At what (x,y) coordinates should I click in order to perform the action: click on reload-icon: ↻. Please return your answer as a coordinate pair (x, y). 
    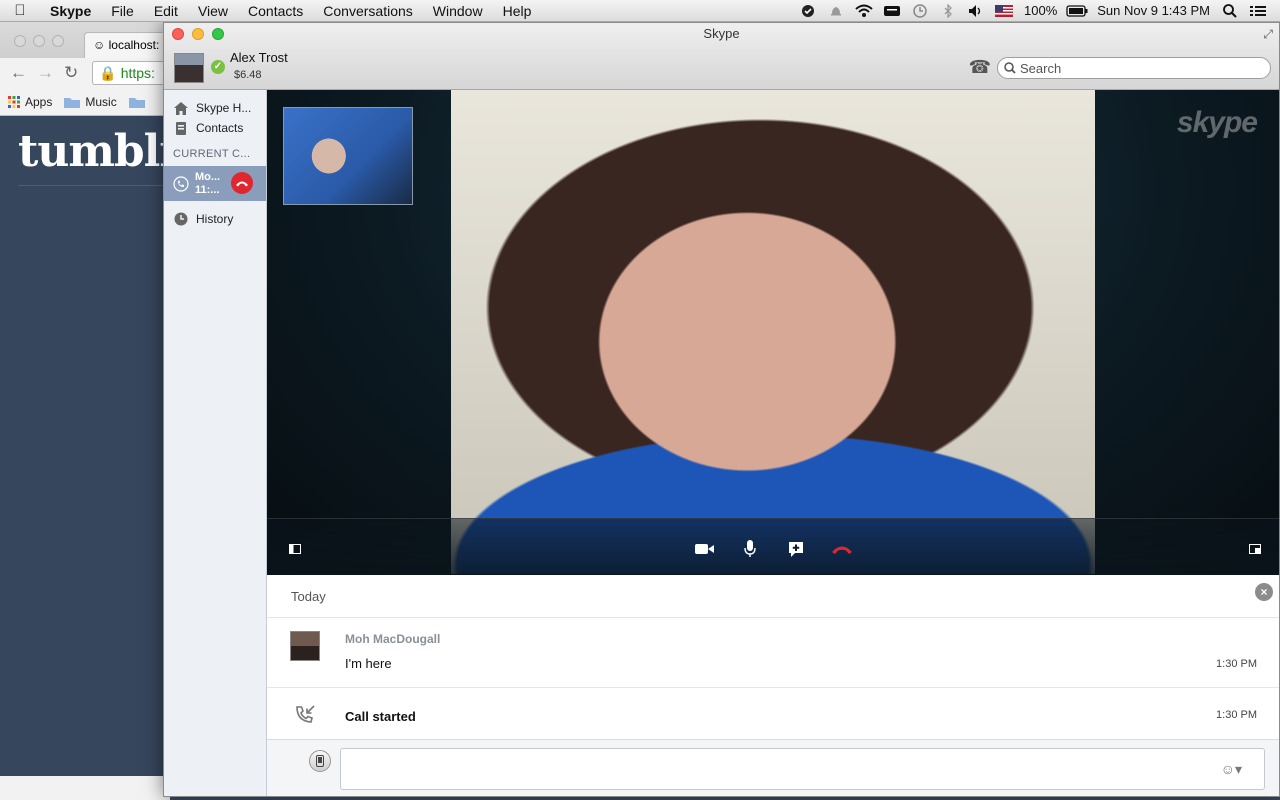
    Looking at the image, I should click on (71, 73).